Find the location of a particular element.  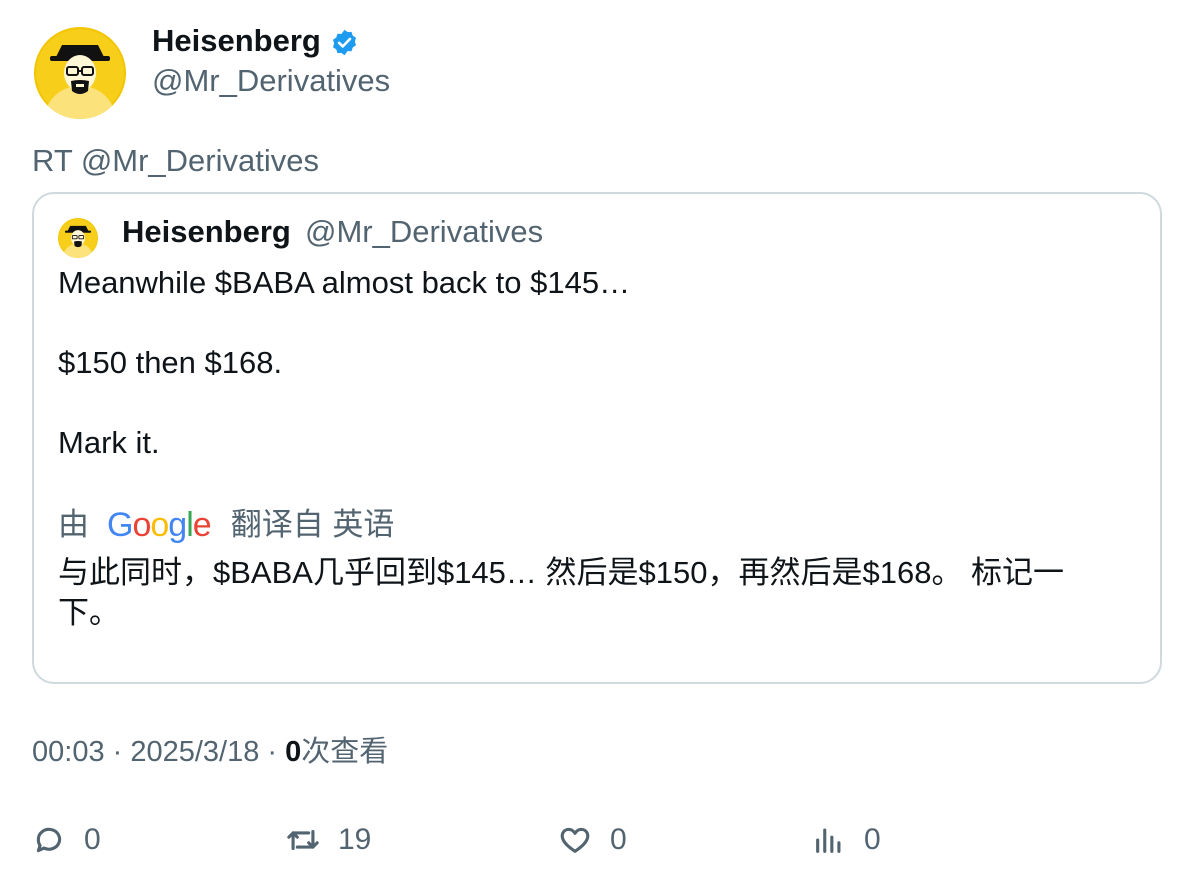

views-chart-icon is located at coordinates (828, 840).